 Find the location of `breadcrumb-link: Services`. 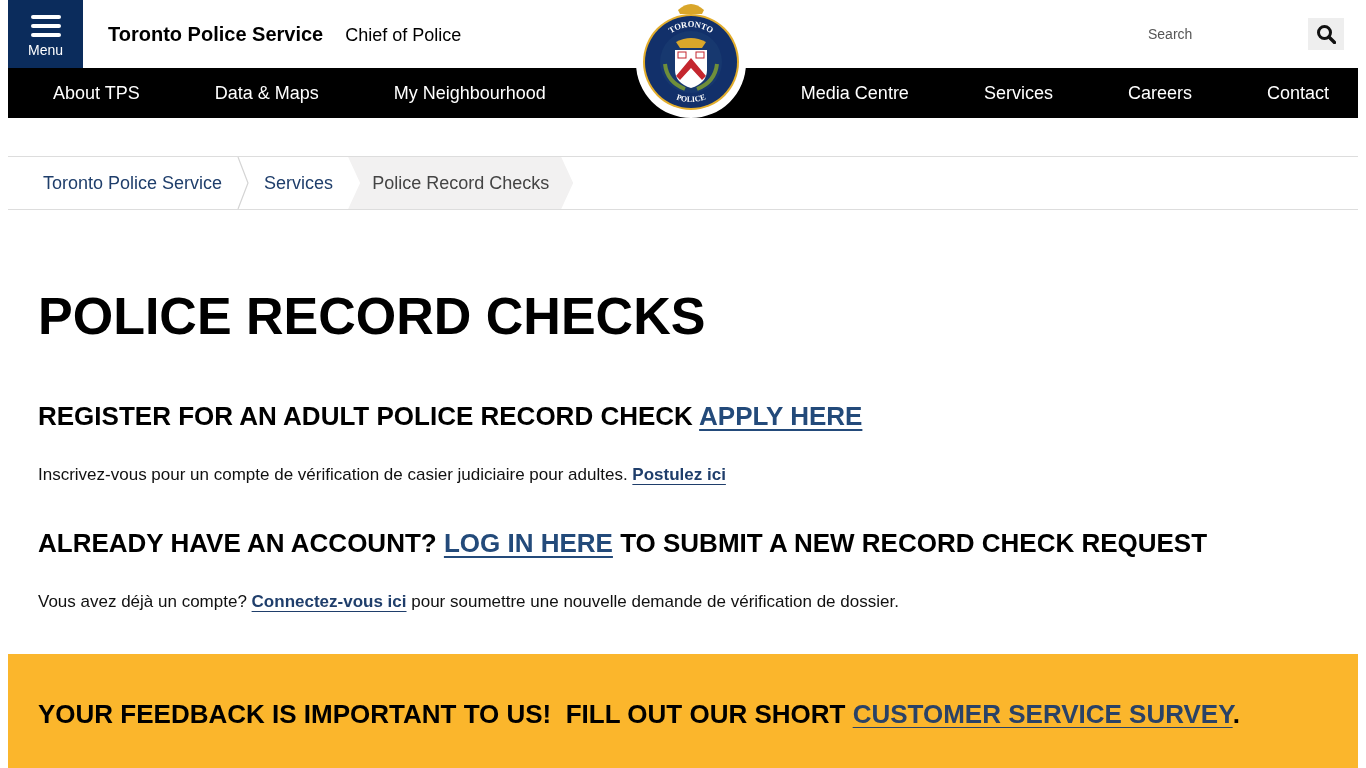

breadcrumb-link: Services is located at coordinates (299, 183).